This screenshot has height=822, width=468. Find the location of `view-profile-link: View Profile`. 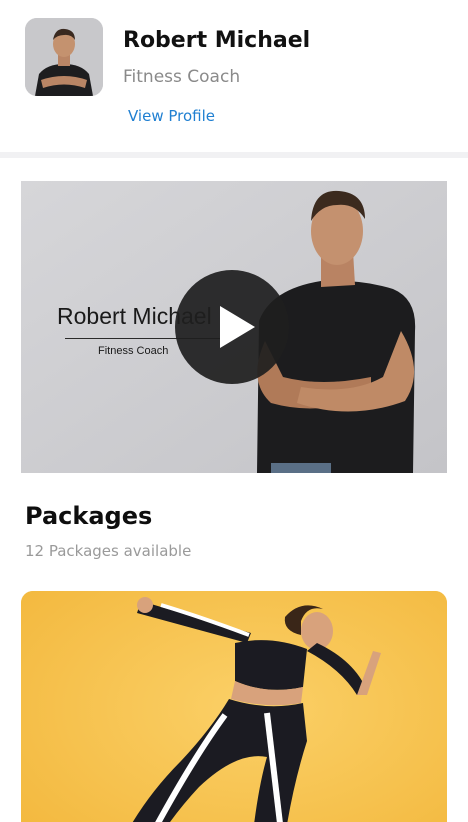

view-profile-link: View Profile is located at coordinates (171, 116).